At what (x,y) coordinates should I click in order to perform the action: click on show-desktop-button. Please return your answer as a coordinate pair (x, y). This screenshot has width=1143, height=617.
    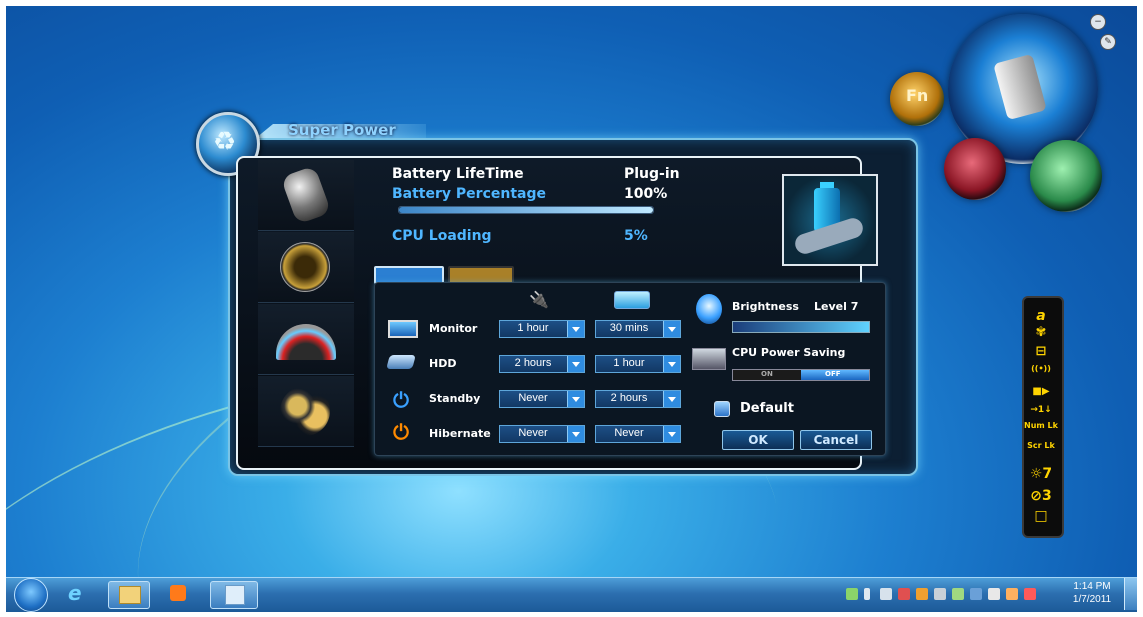
    Looking at the image, I should click on (1130, 594).